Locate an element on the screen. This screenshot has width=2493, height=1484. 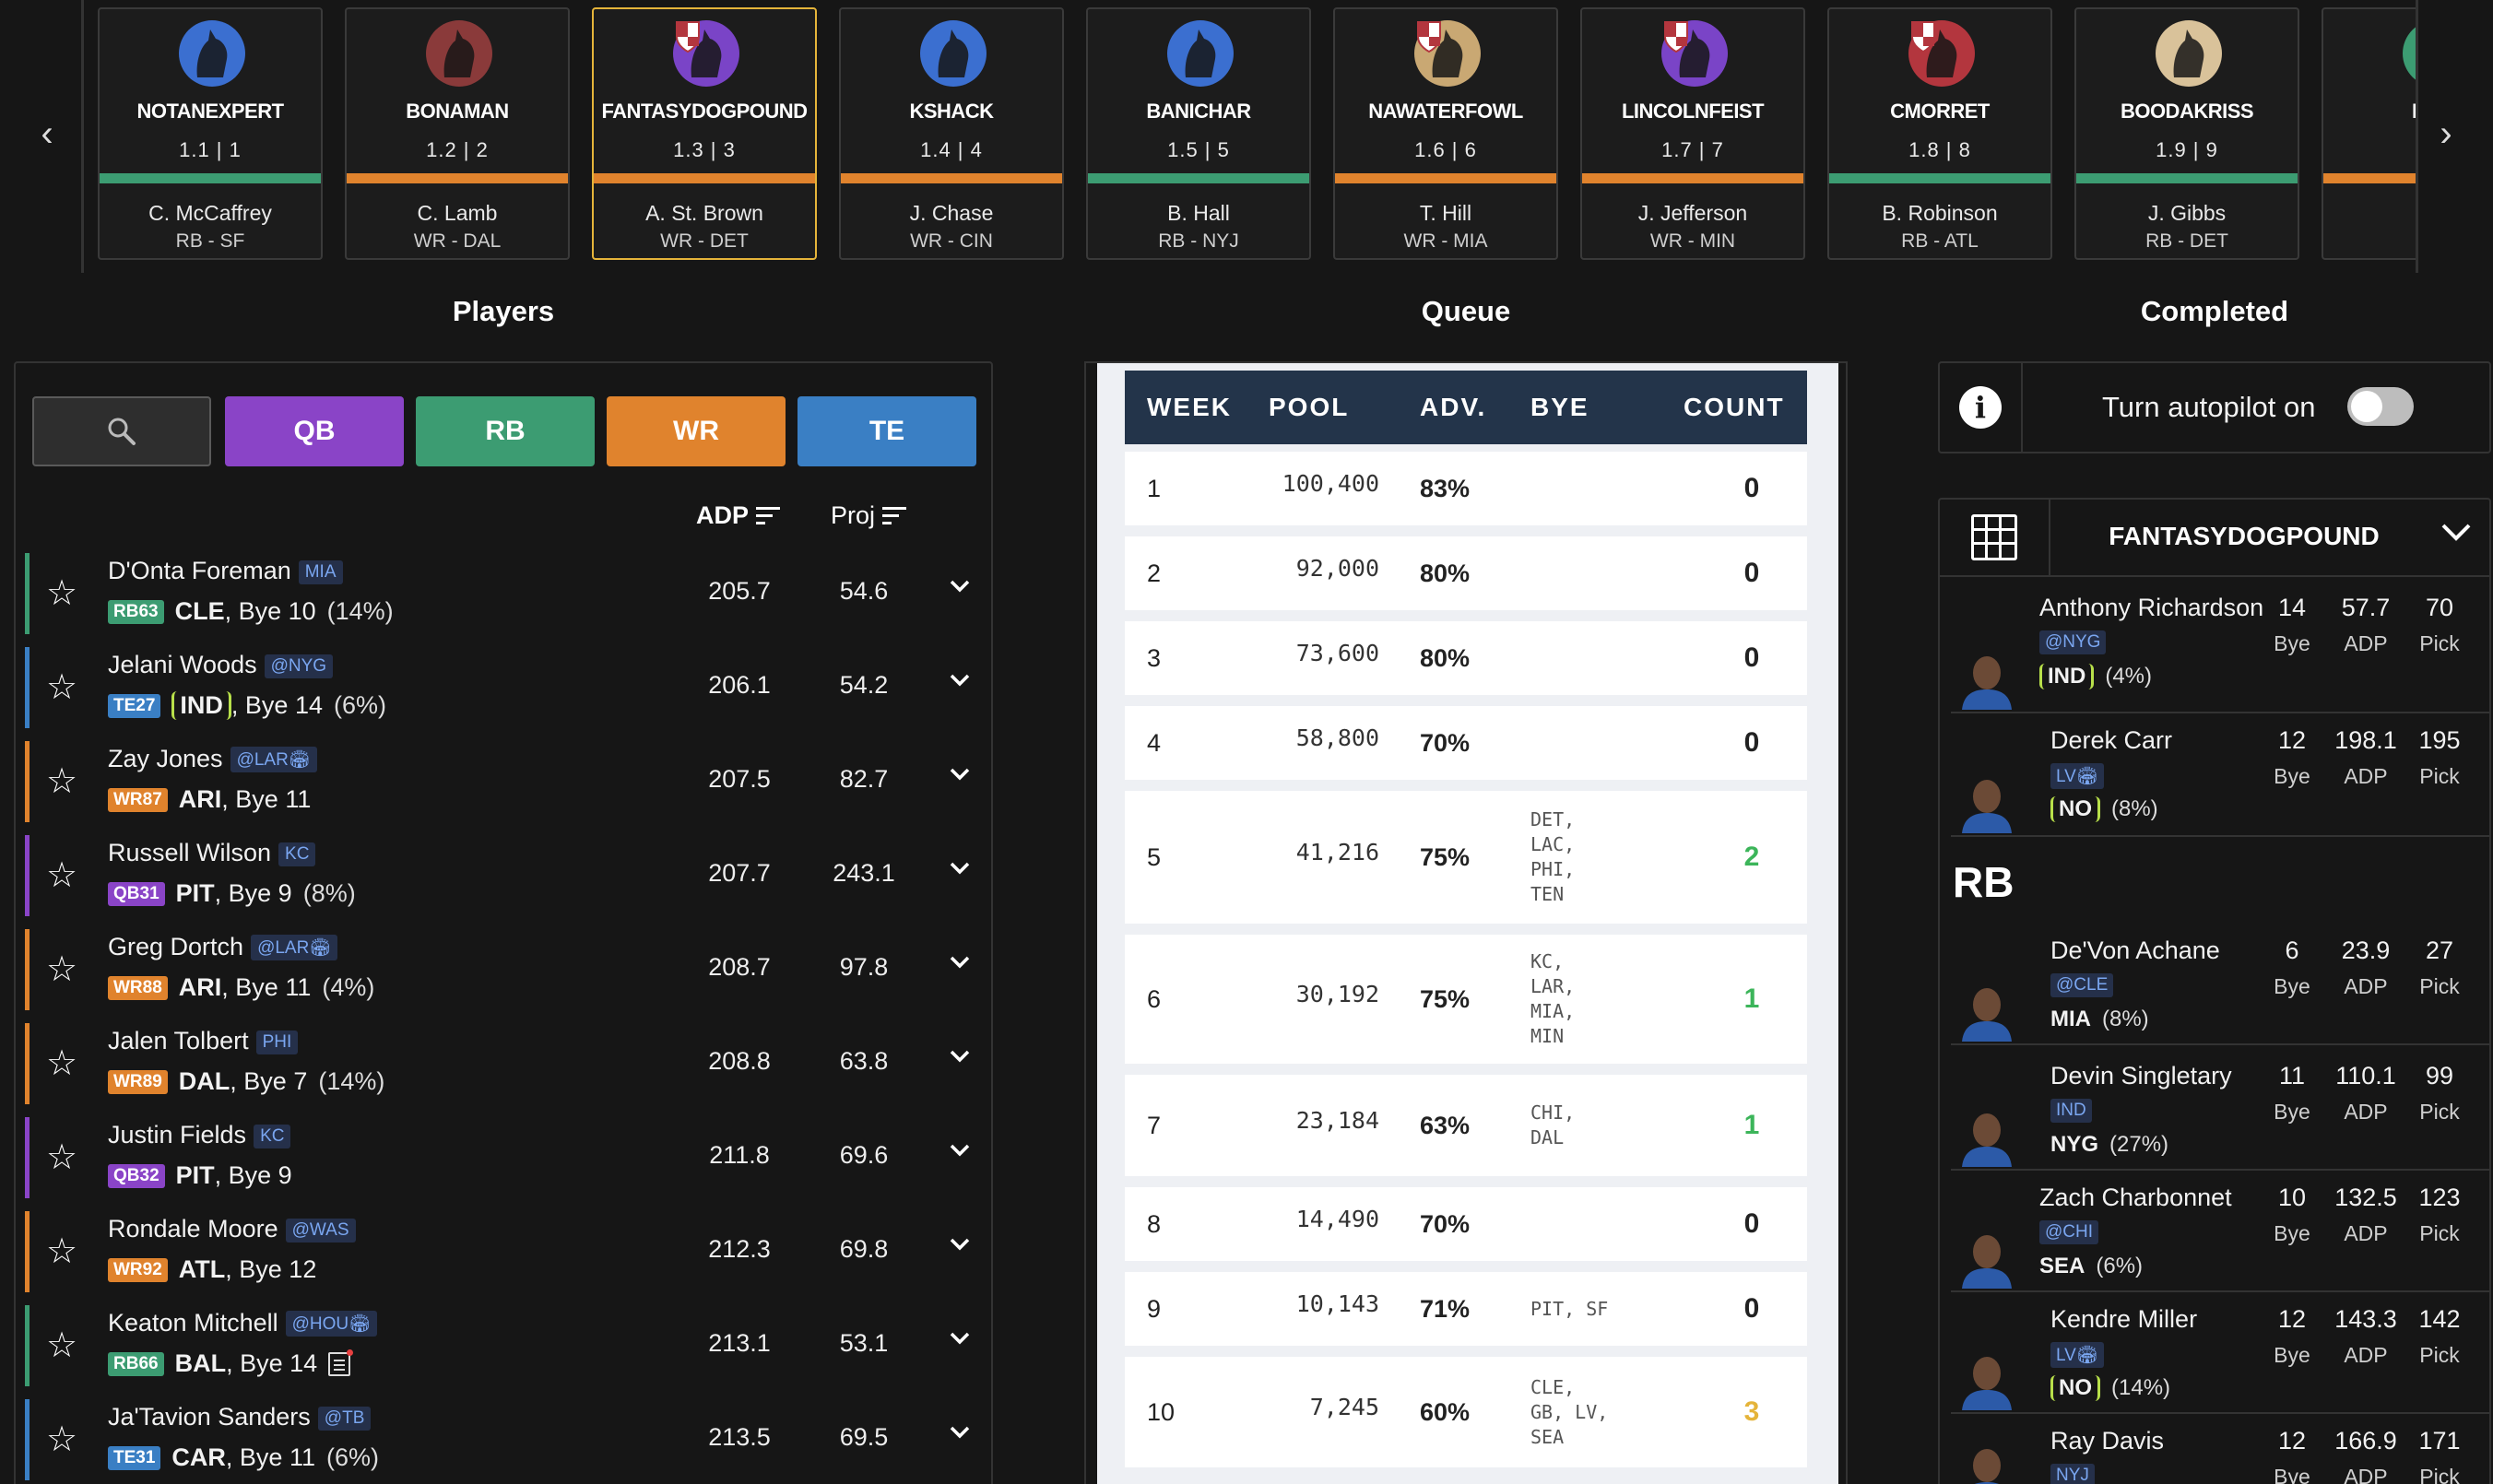
player-name: Jalen Tolbert PHI is located at coordinates (203, 1041).